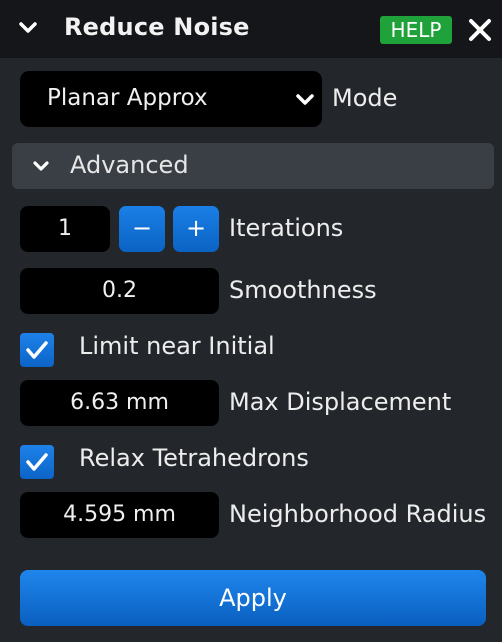 The image size is (502, 642). I want to click on limit-near-initial-checkbox, so click(37, 350).